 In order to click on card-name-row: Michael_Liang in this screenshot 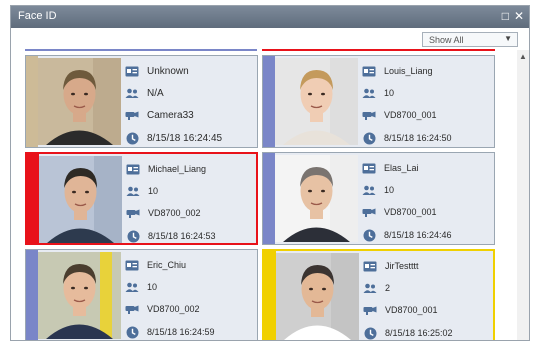, I will do `click(166, 169)`.